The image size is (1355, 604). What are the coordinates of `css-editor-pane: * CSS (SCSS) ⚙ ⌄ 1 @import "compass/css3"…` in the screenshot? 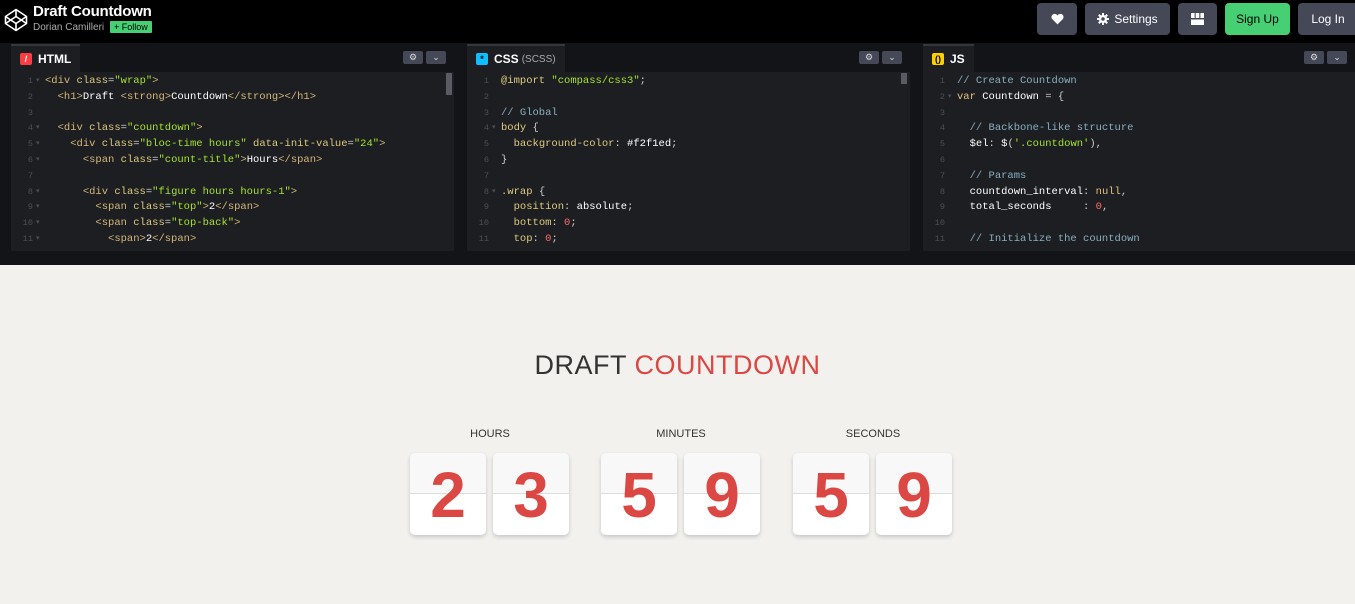 It's located at (688, 147).